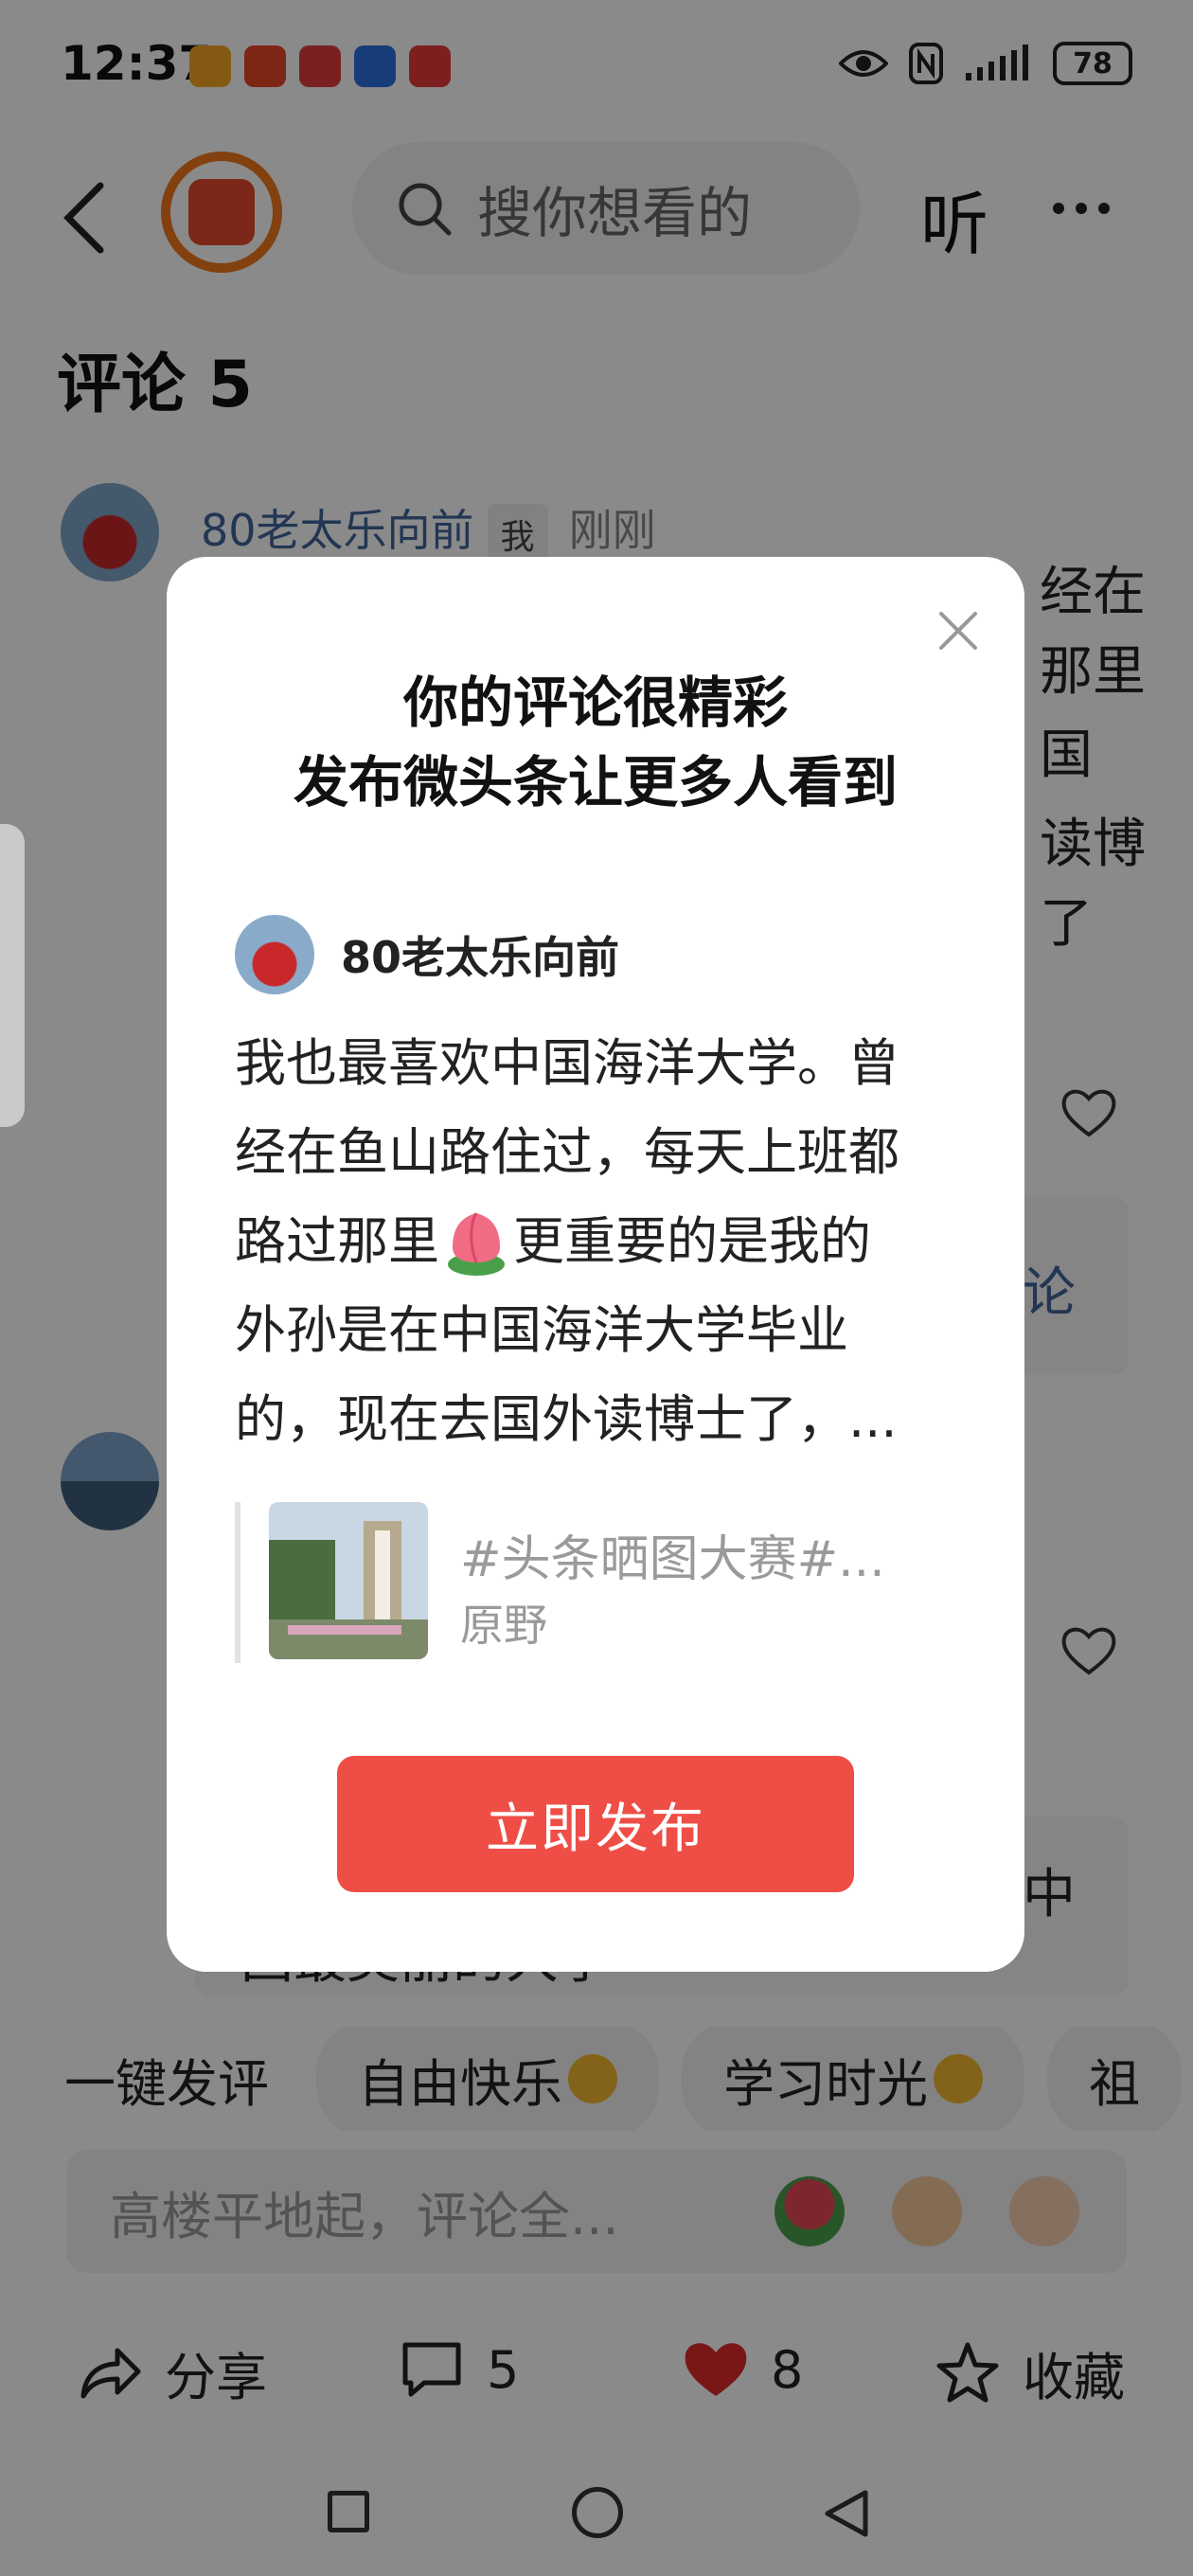 The image size is (1193, 2576). I want to click on quoted-post-thumbnail, so click(348, 1580).